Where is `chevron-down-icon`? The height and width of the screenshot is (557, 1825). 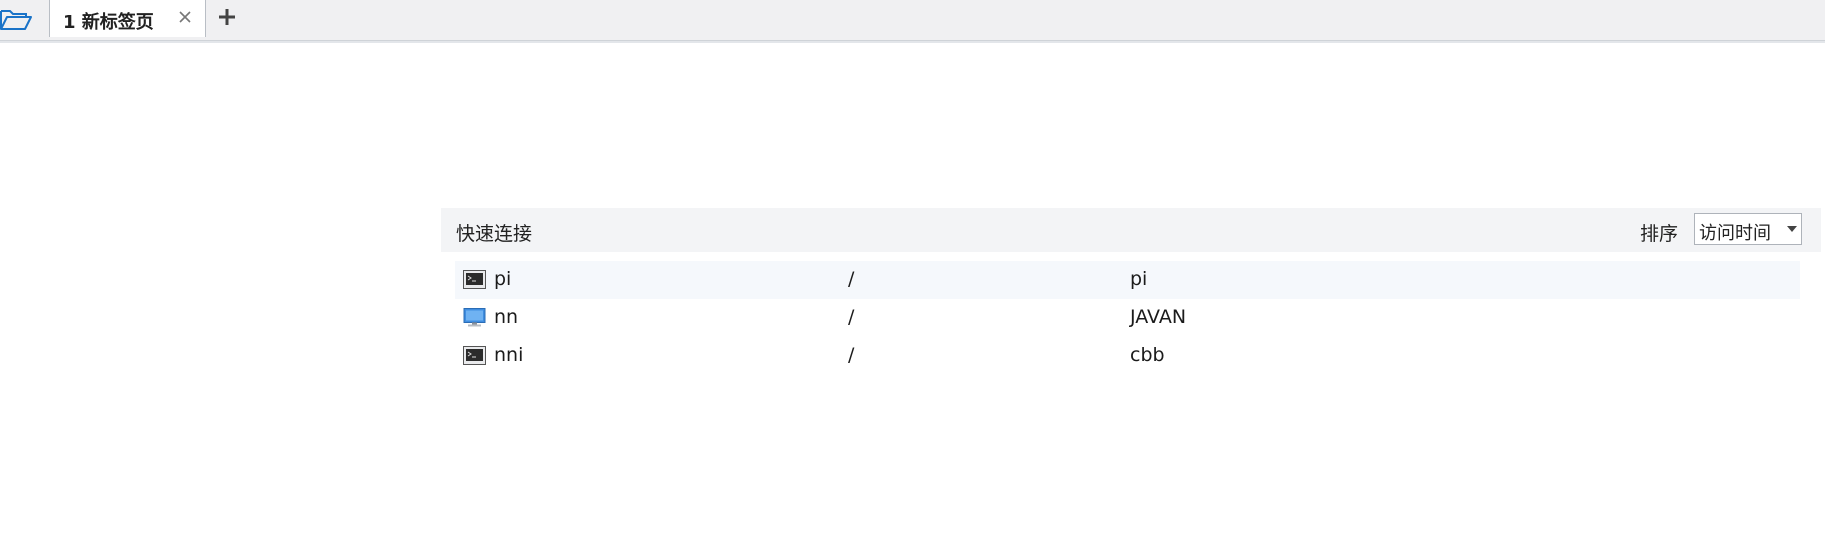 chevron-down-icon is located at coordinates (1792, 229).